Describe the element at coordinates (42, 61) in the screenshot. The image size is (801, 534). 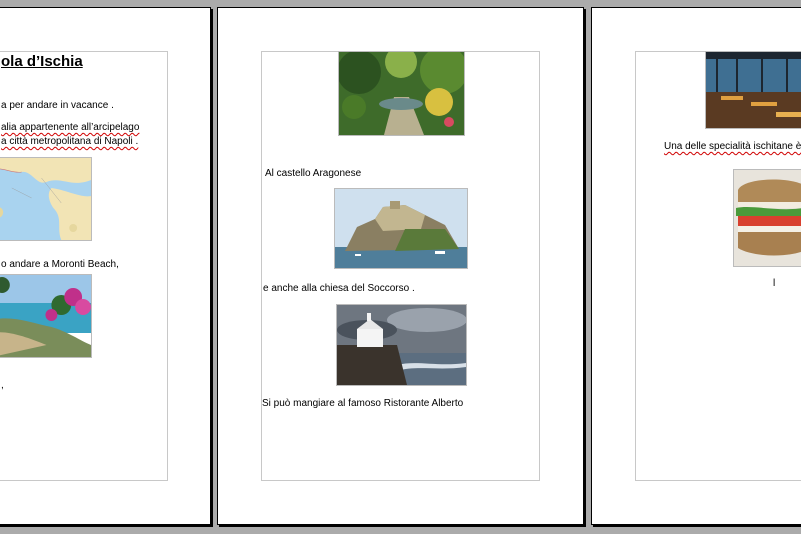
I see `document-title: ola d’Ischia` at that location.